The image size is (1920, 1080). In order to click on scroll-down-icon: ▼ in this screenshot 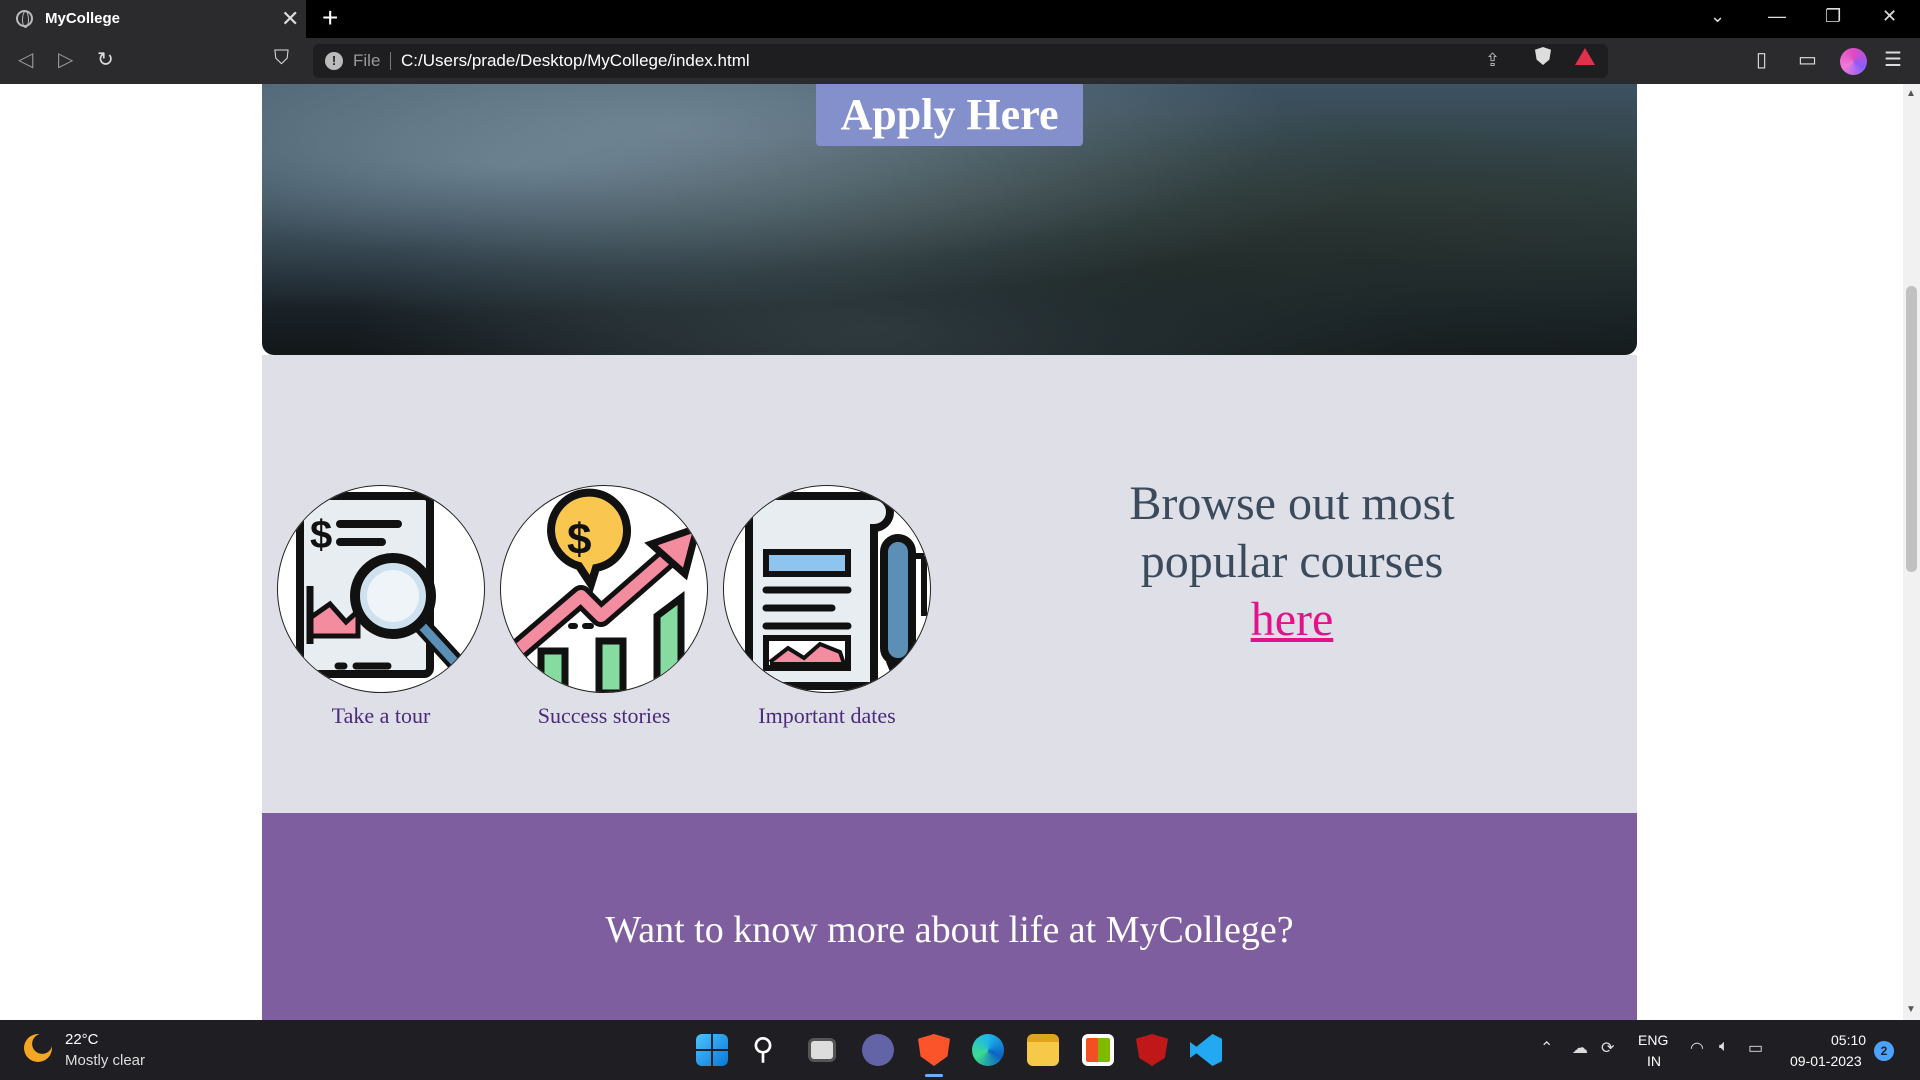, I will do `click(1911, 1009)`.